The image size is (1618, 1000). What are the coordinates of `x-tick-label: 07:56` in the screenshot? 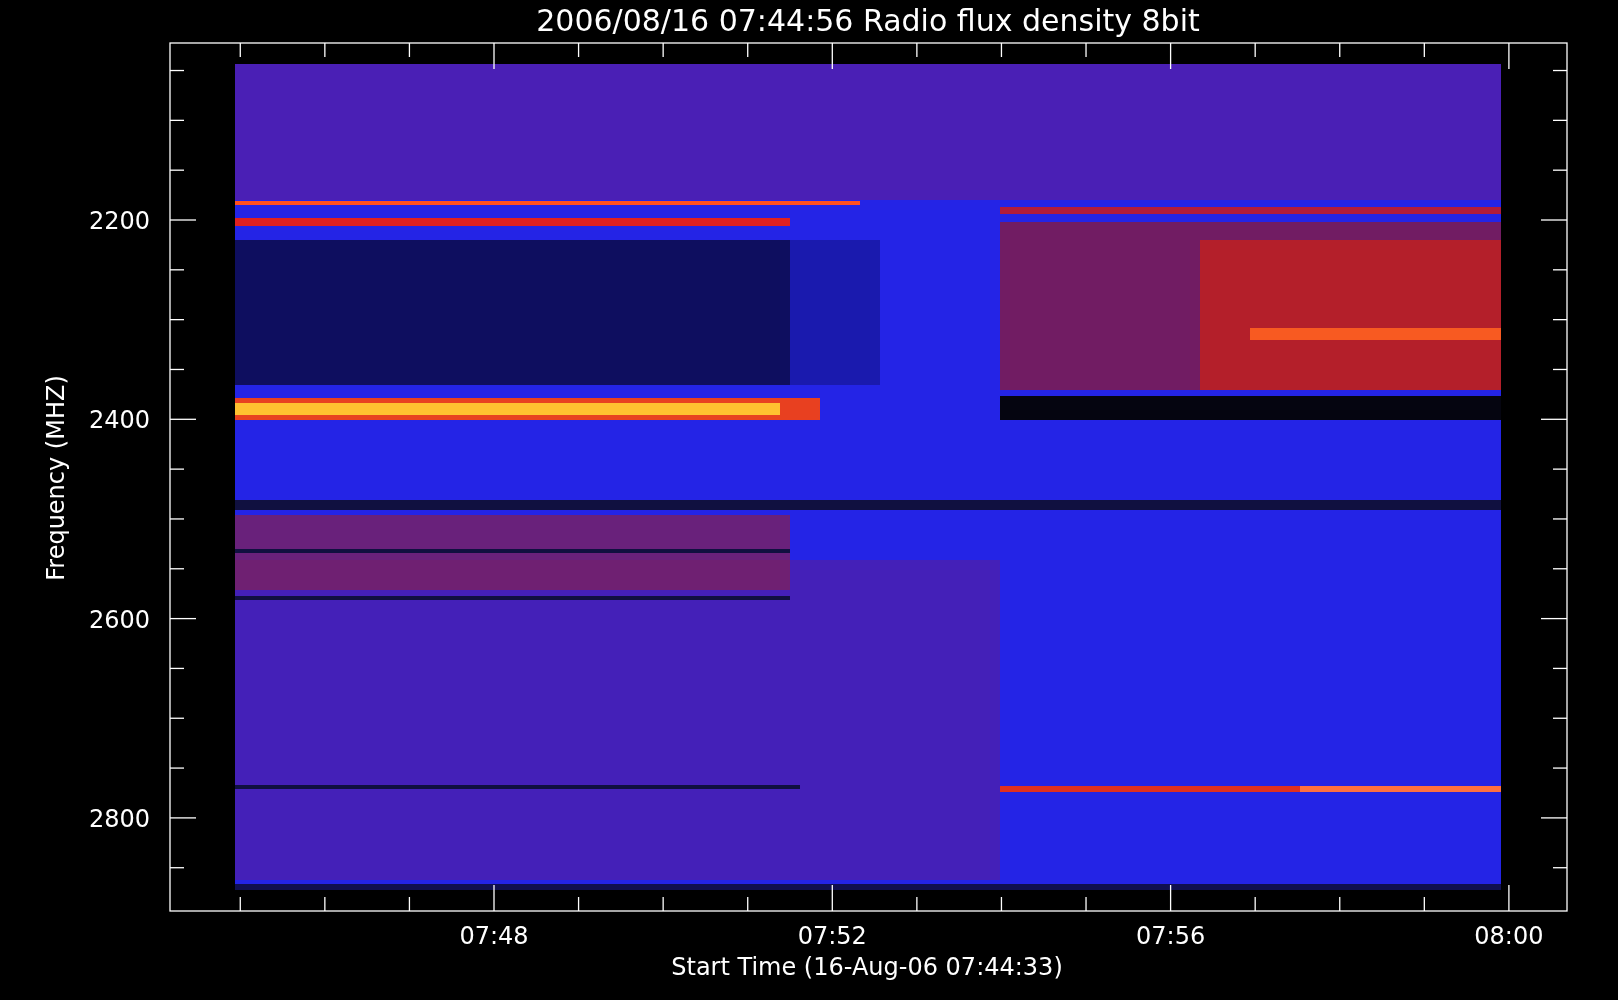 It's located at (1171, 936).